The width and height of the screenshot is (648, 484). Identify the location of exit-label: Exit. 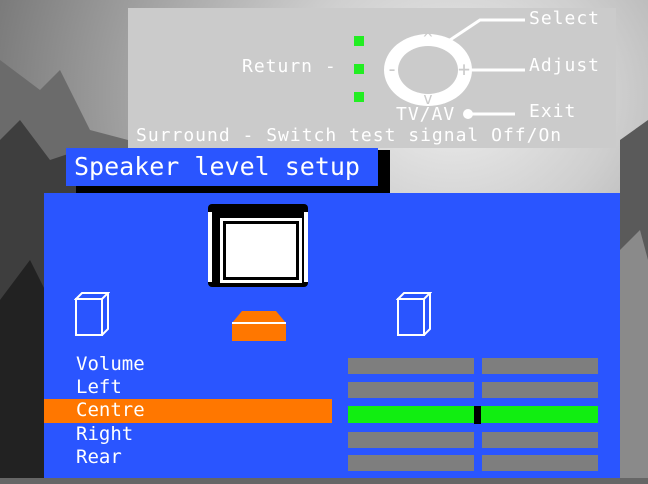
(553, 111).